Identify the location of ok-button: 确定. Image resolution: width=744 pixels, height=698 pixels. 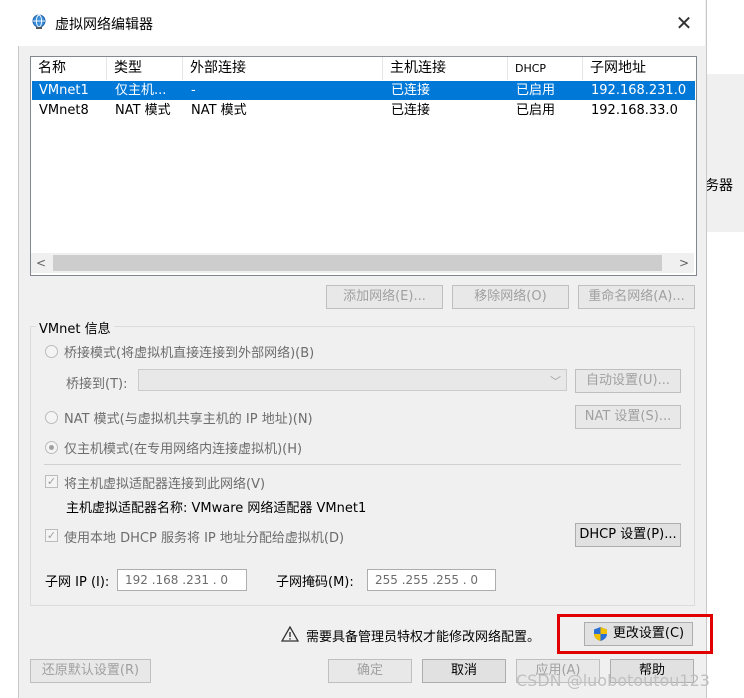
(370, 671).